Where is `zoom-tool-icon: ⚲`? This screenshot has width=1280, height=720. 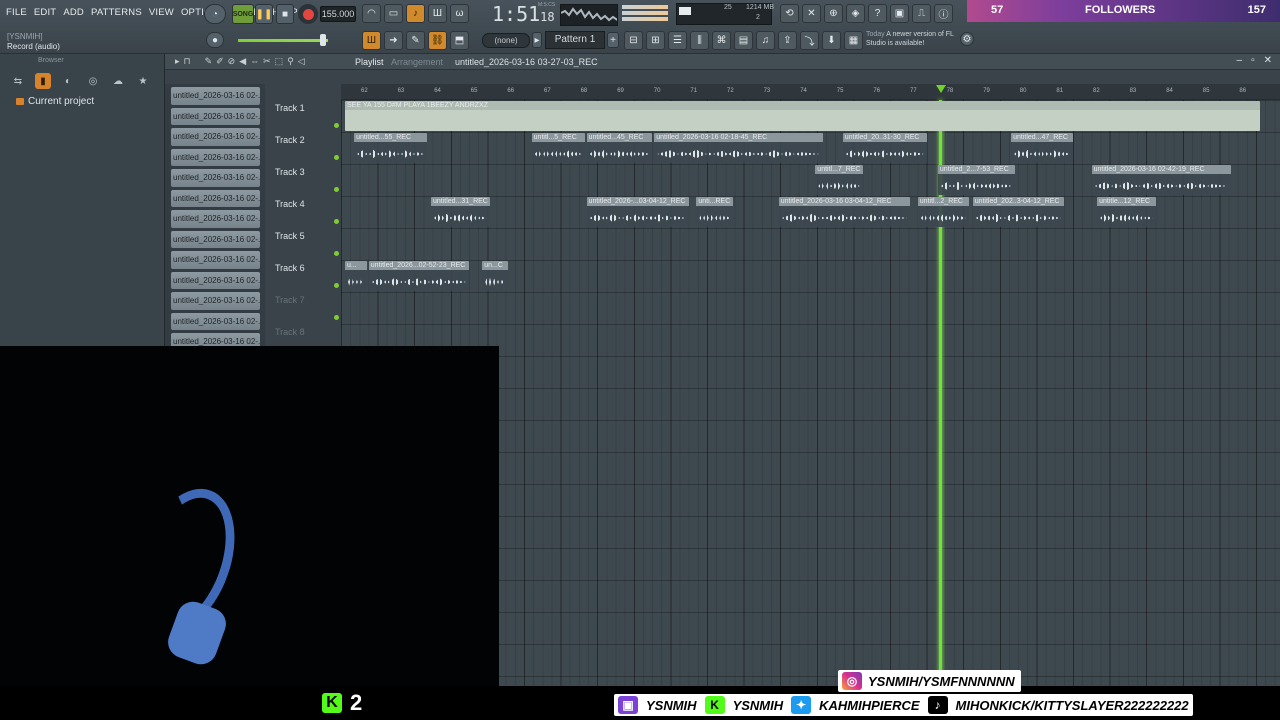 zoom-tool-icon: ⚲ is located at coordinates (290, 61).